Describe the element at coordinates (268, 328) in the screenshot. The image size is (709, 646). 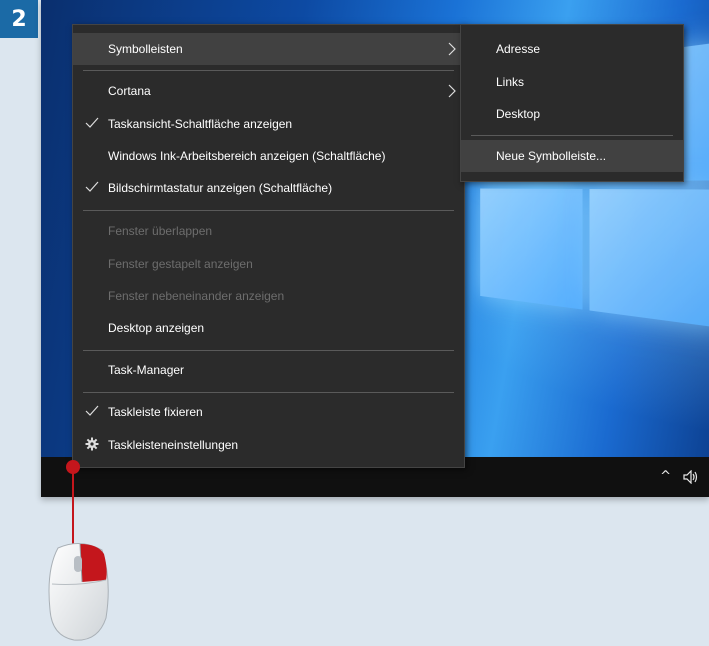
I see `menu-item-desktop-anzeigen: Desktop anzeigen` at that location.